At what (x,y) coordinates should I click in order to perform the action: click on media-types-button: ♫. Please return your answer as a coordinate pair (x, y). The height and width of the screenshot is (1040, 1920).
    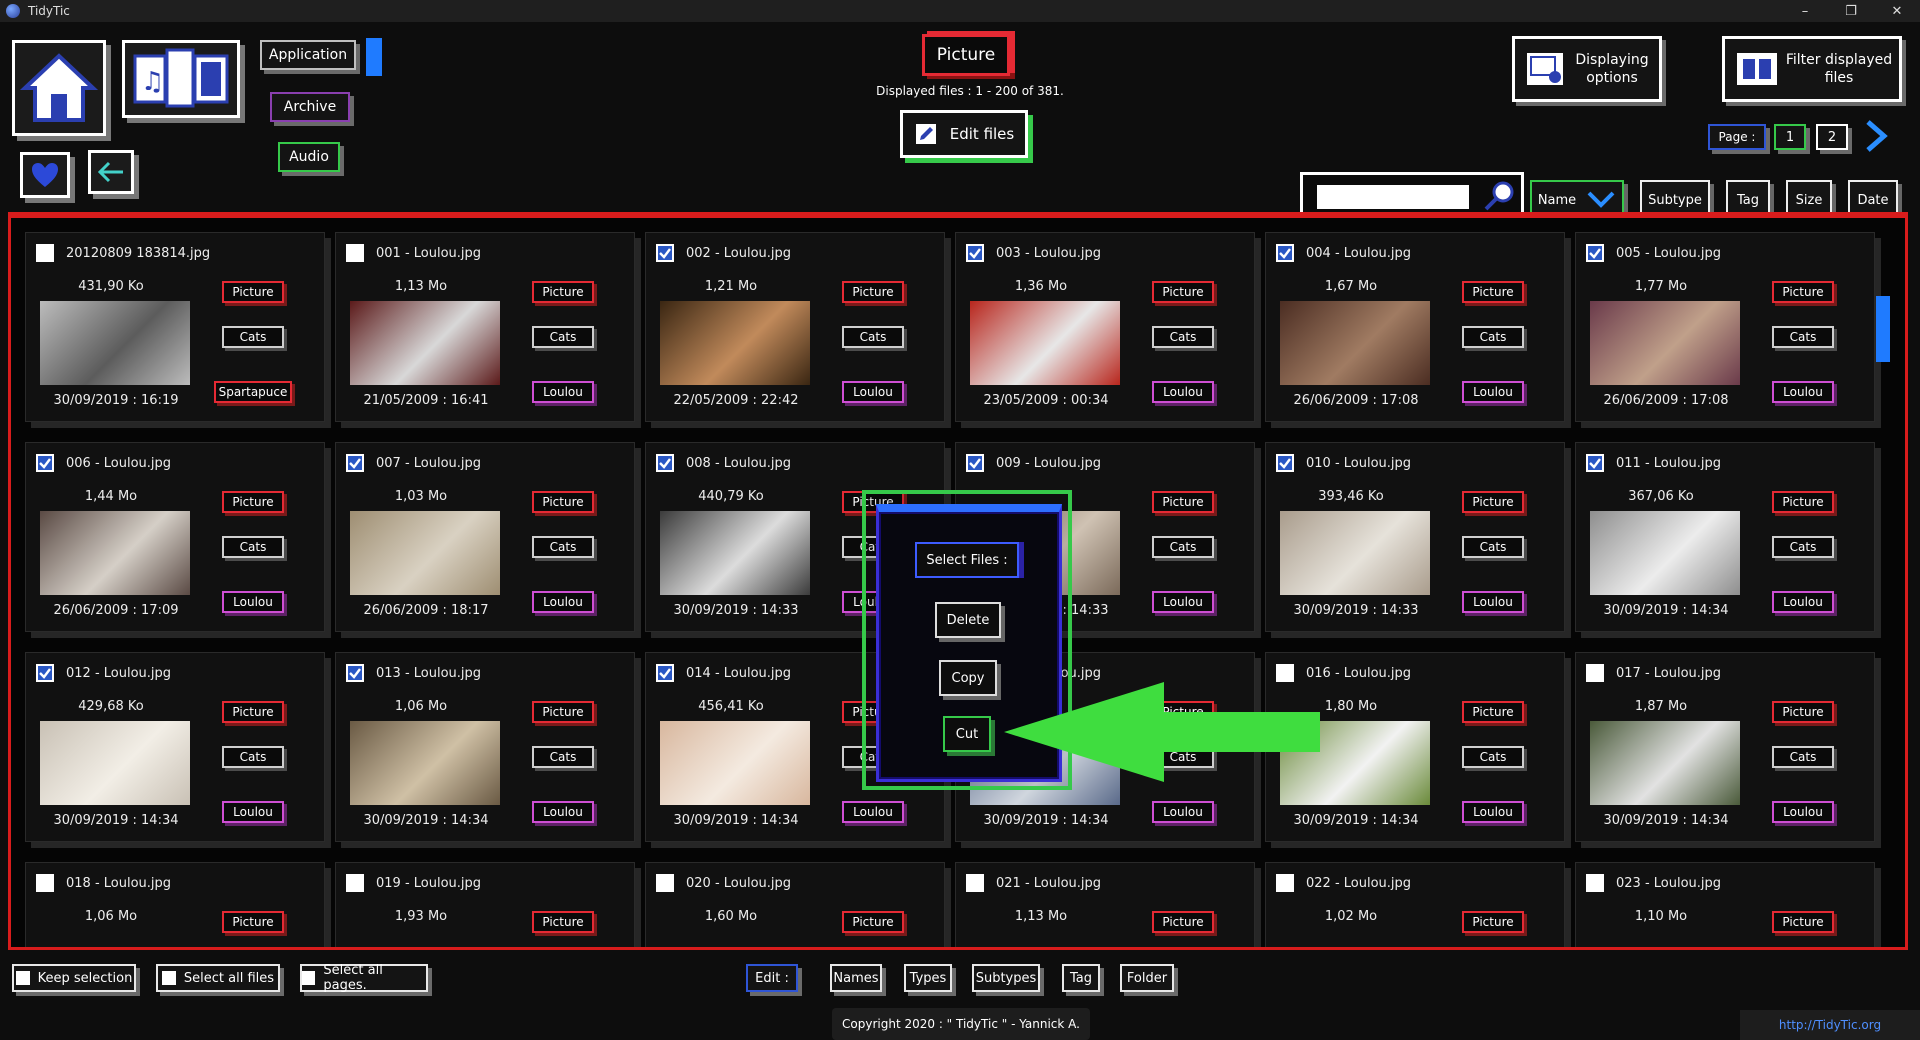
    Looking at the image, I should click on (181, 79).